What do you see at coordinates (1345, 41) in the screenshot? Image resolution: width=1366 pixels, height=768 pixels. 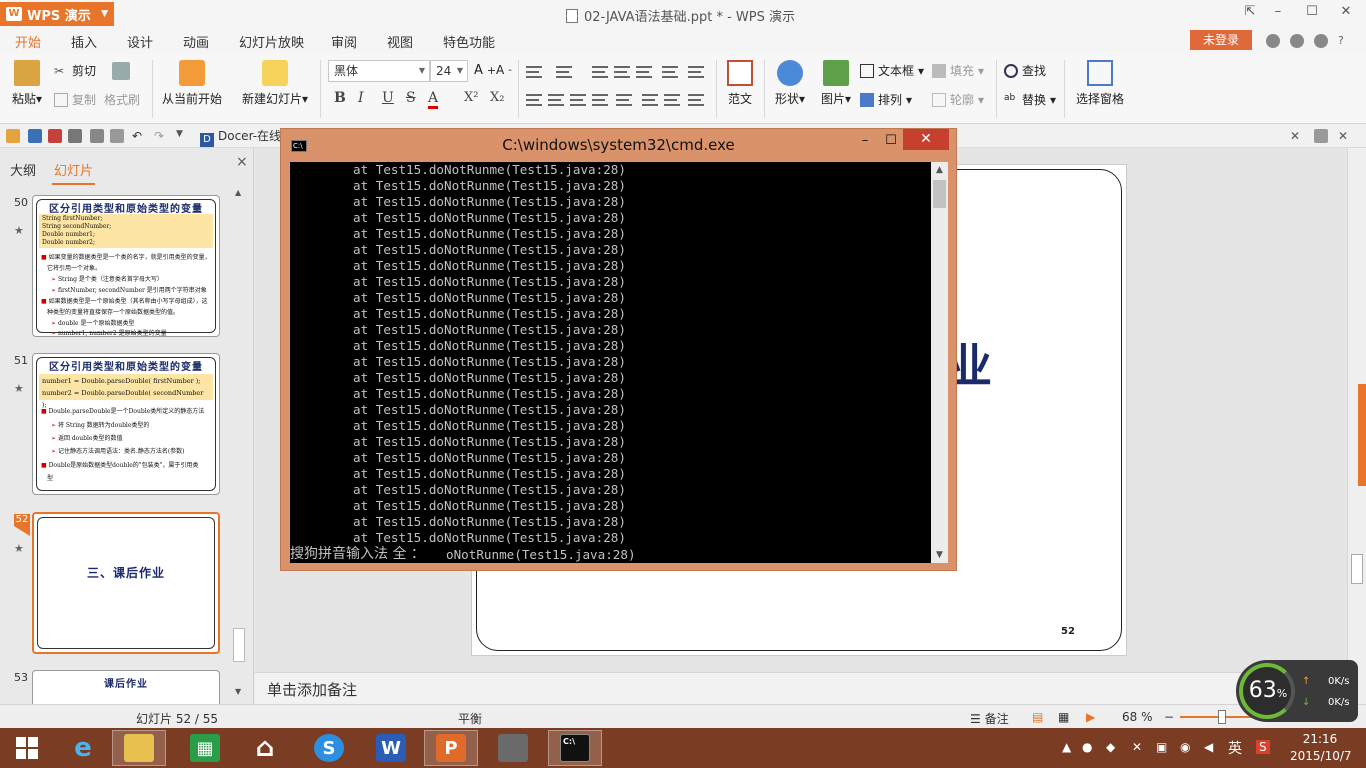 I see `help-icon: ?` at bounding box center [1345, 41].